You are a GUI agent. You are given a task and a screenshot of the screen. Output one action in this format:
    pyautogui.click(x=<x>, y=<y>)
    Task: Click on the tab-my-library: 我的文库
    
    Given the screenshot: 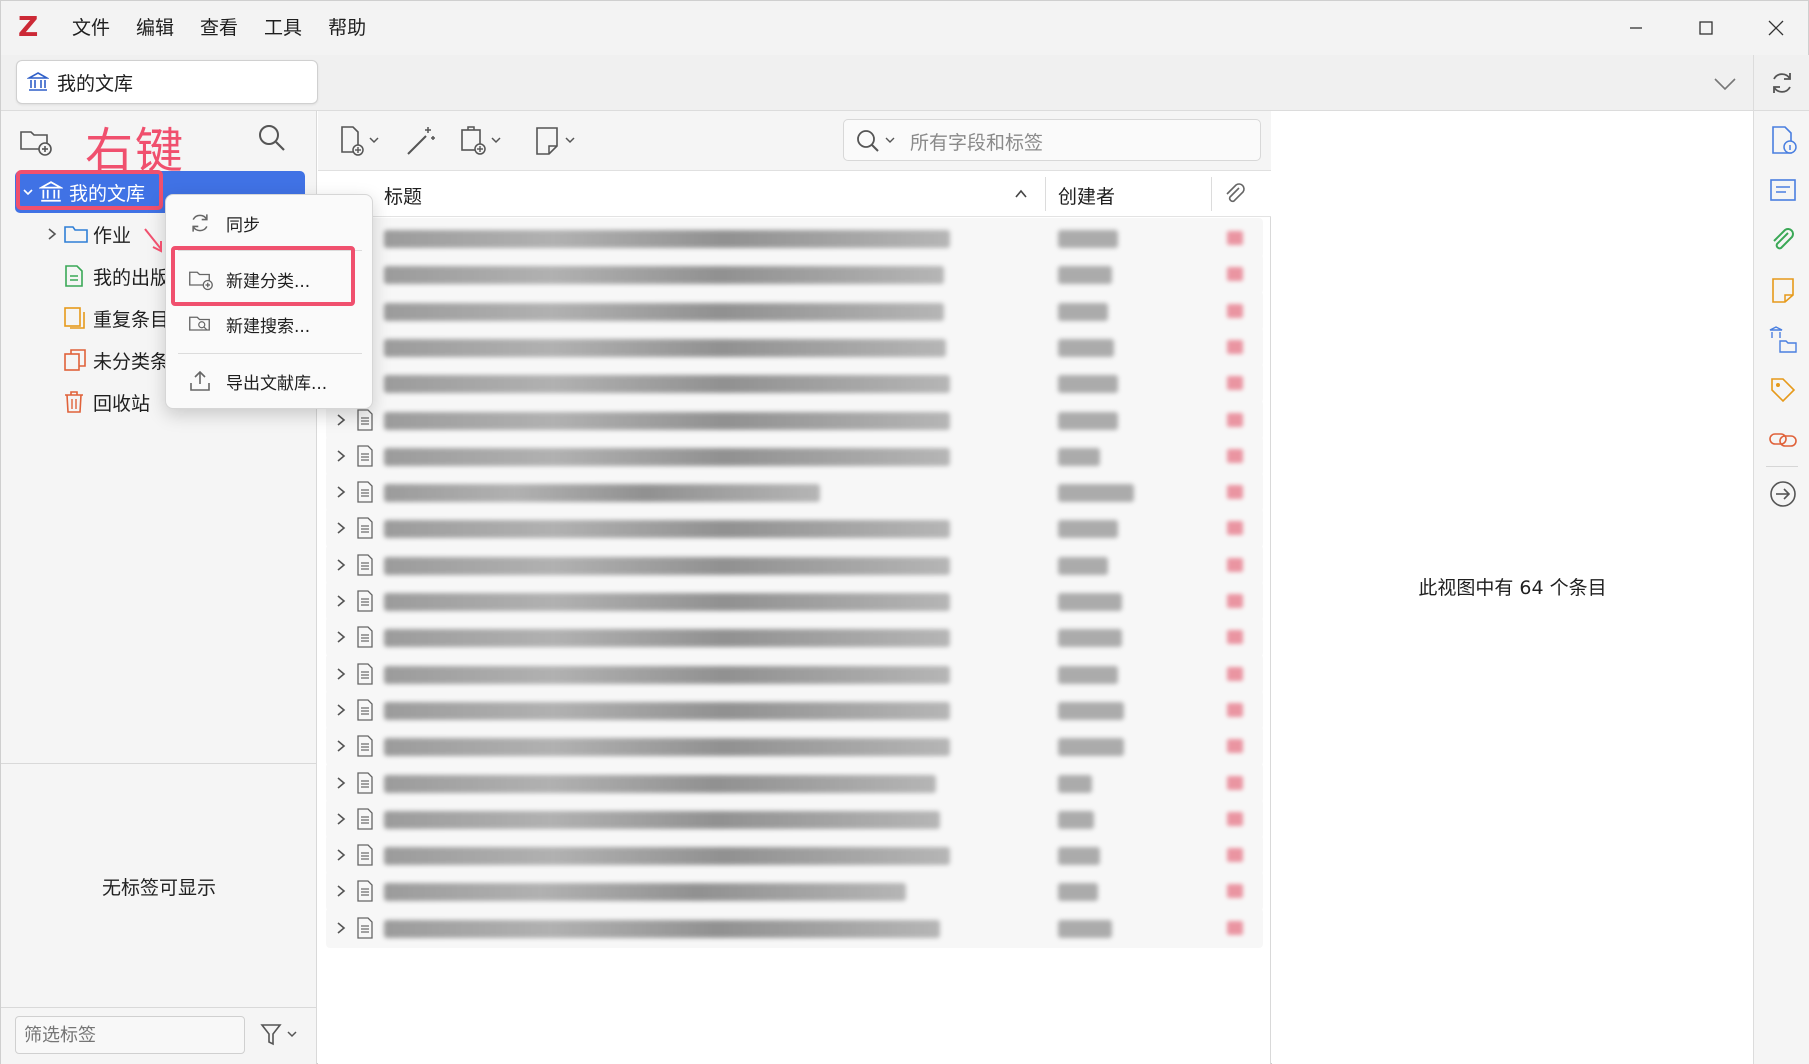 What is the action you would take?
    pyautogui.click(x=167, y=82)
    